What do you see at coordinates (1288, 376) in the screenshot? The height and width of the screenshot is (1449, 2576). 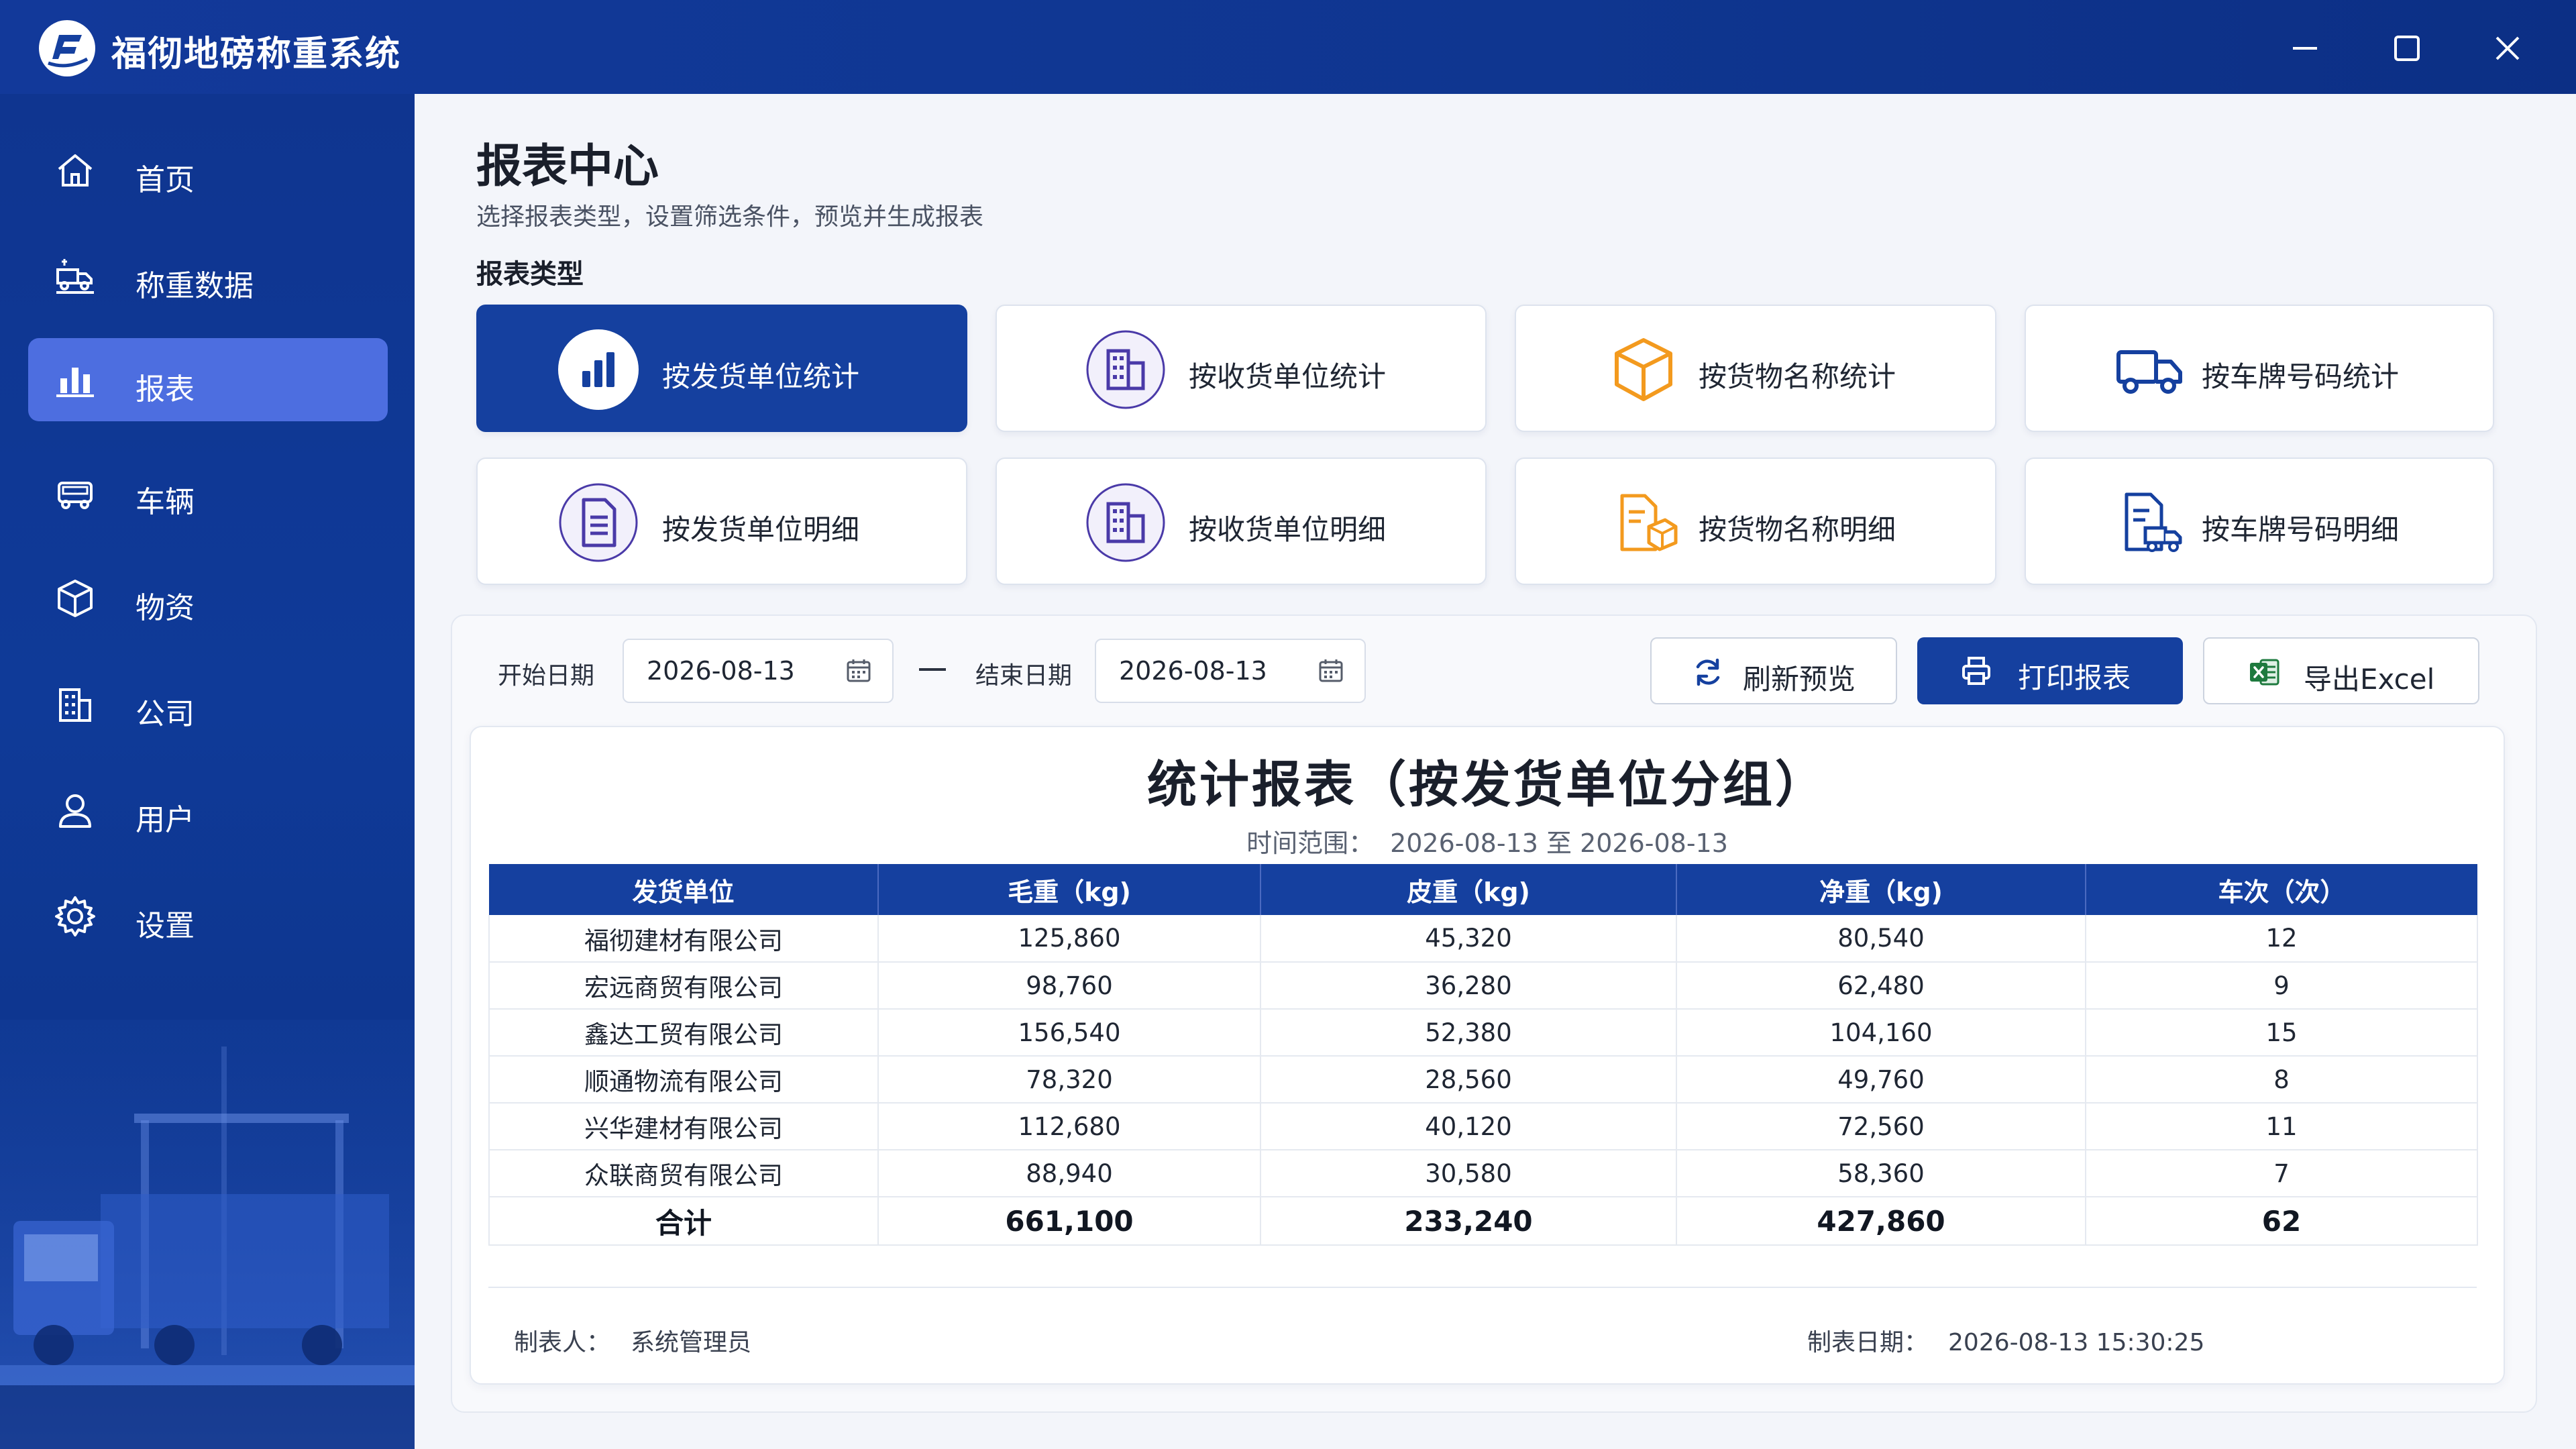 I see `report-card-label: 按收货单位统计` at bounding box center [1288, 376].